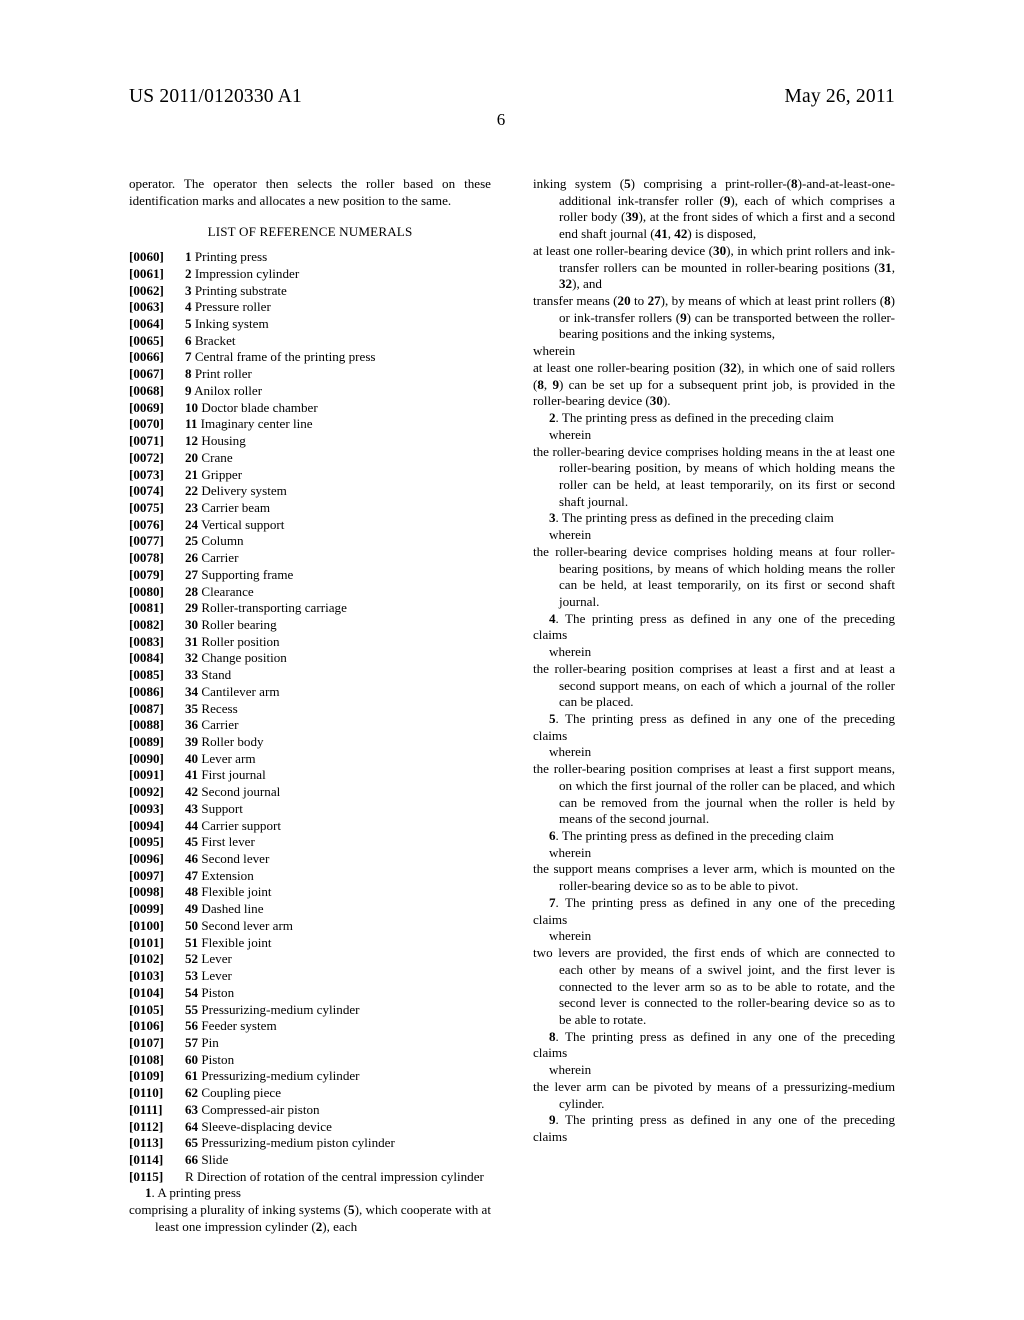 This screenshot has width=1024, height=1320. What do you see at coordinates (146, 708) in the screenshot?
I see `paragraph-number: [0087]` at bounding box center [146, 708].